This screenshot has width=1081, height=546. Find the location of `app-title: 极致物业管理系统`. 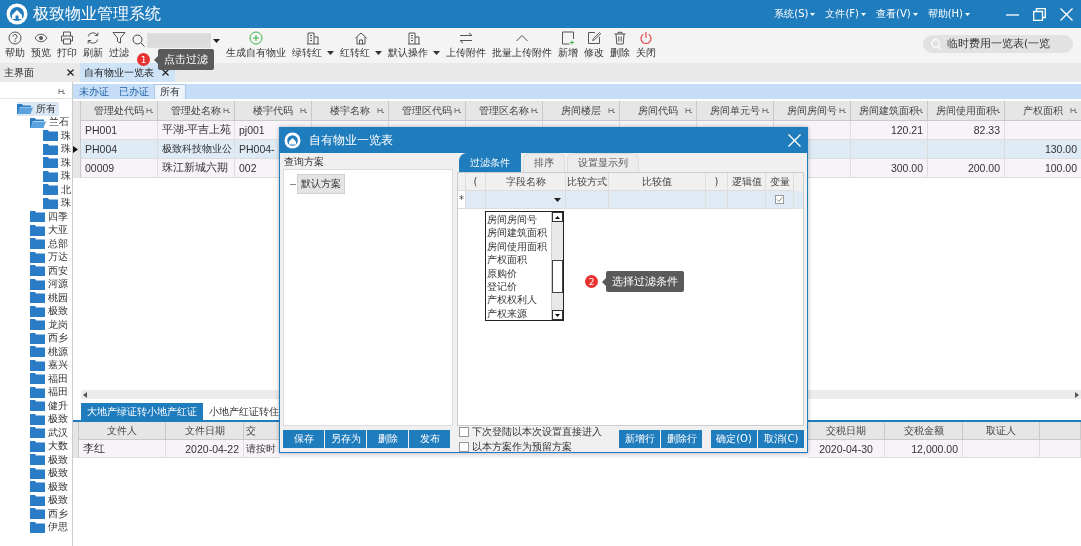

app-title: 极致物业管理系统 is located at coordinates (97, 14).